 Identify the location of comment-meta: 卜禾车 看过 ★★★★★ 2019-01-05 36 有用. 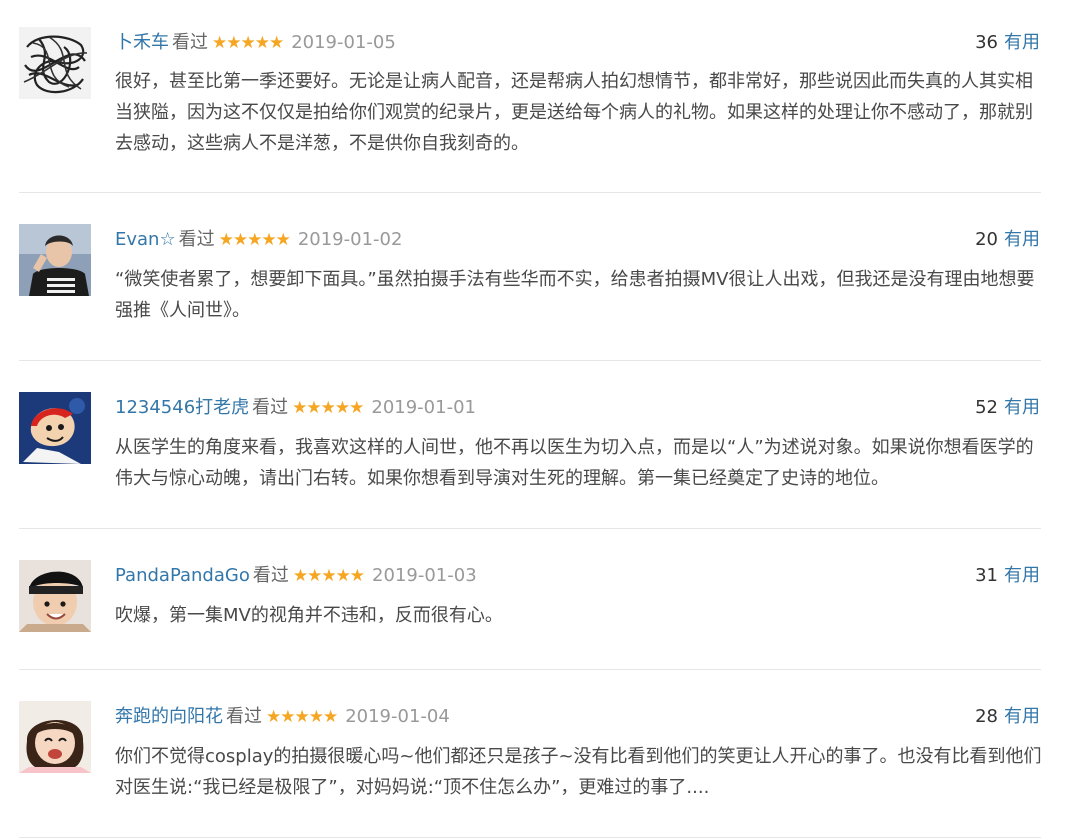
(577, 43).